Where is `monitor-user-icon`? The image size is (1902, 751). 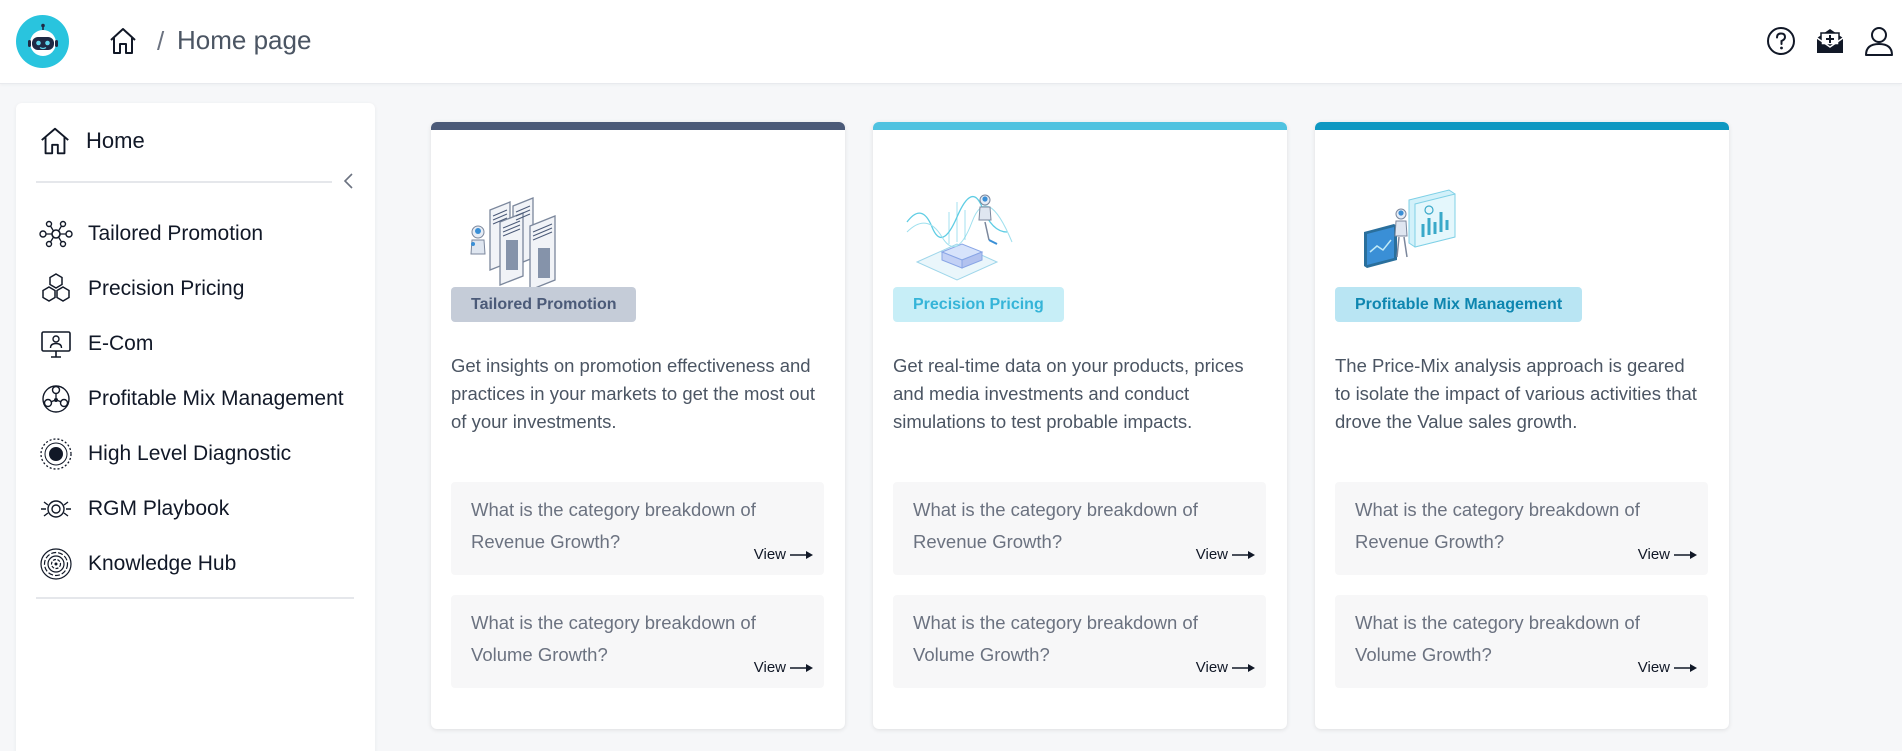
monitor-user-icon is located at coordinates (56, 344).